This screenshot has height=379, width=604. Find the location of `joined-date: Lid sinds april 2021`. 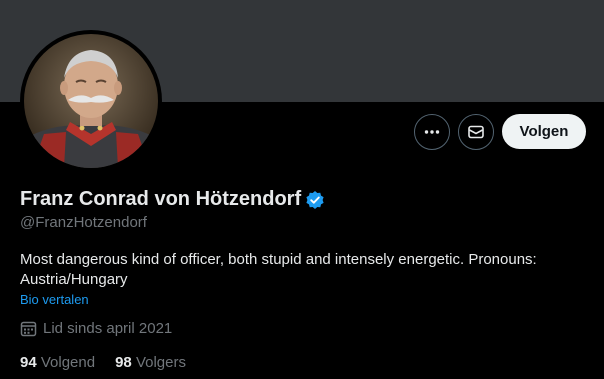

joined-date: Lid sinds april 2021 is located at coordinates (96, 328).